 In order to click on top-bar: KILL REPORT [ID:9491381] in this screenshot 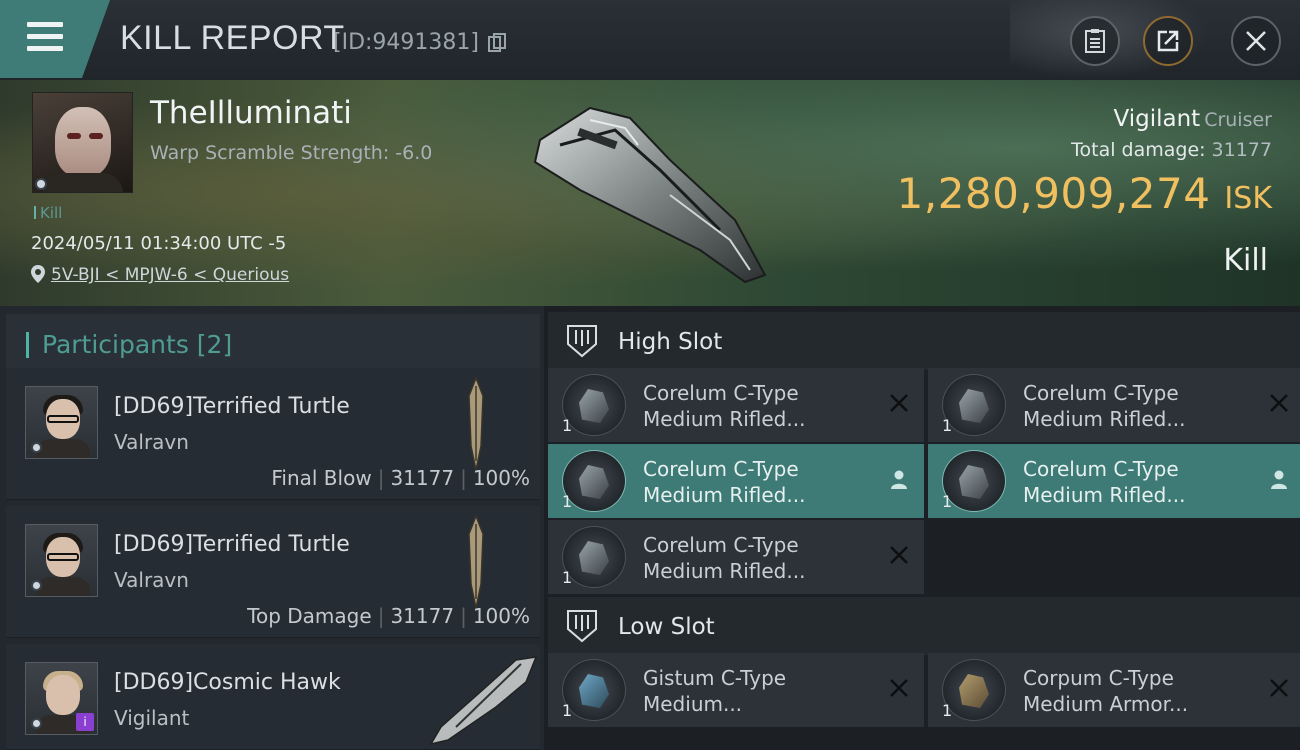, I will do `click(650, 40)`.